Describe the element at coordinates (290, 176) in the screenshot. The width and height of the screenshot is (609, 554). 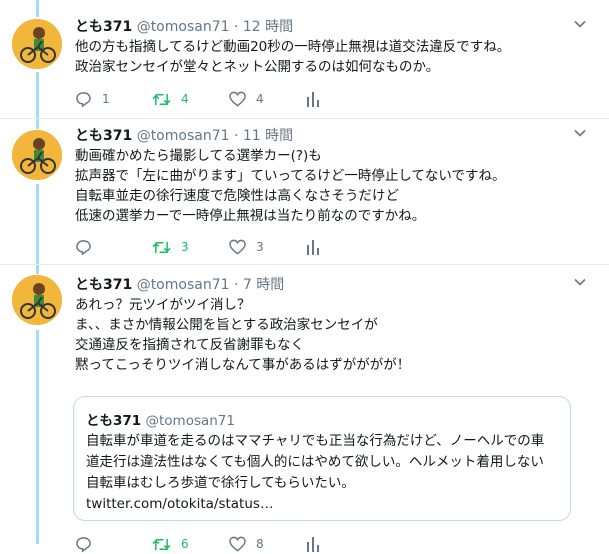
I see `tweet-text-line: 拡声器で「左に曲がります」ていってるけど一時停止してないですね。` at that location.